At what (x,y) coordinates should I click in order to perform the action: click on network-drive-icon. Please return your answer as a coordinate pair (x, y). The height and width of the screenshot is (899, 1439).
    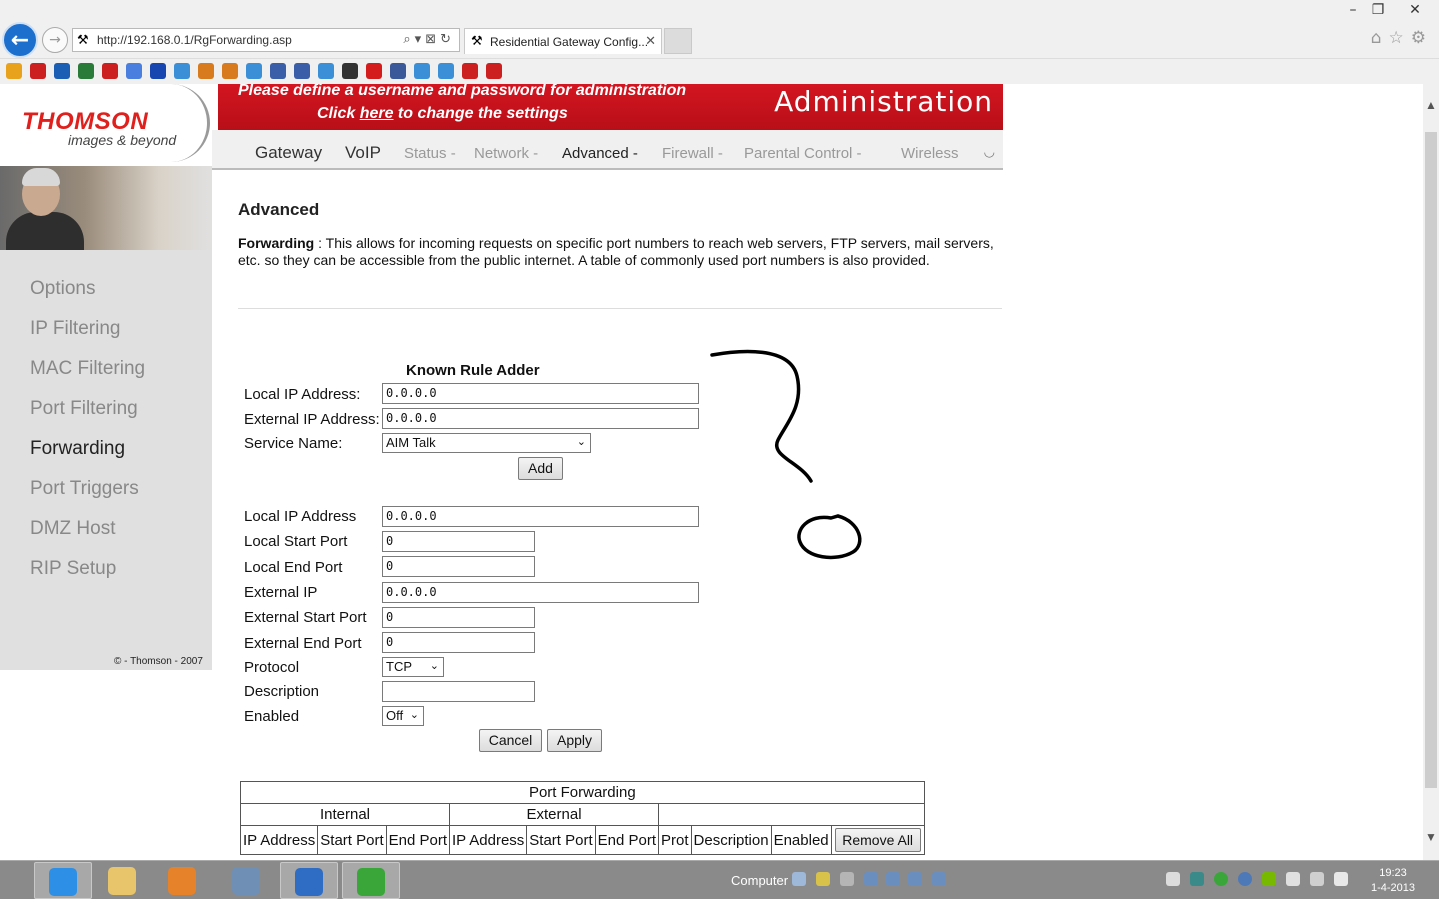
    Looking at the image, I should click on (799, 879).